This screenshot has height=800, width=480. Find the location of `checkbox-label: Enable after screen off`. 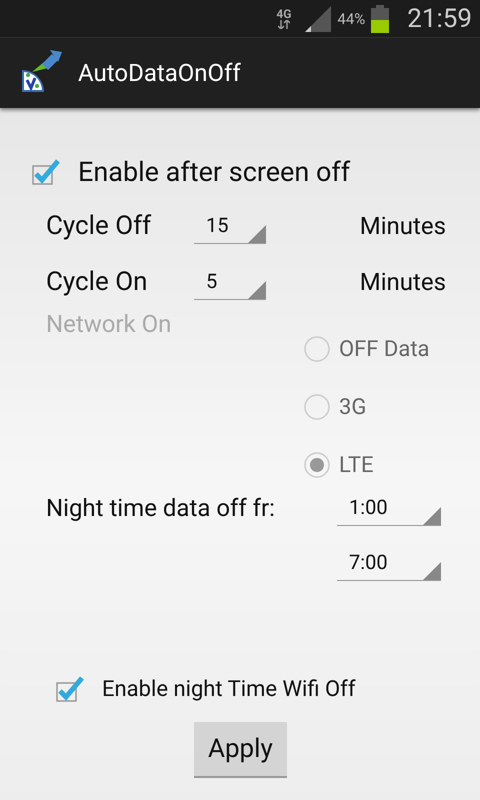

checkbox-label: Enable after screen off is located at coordinates (214, 172).